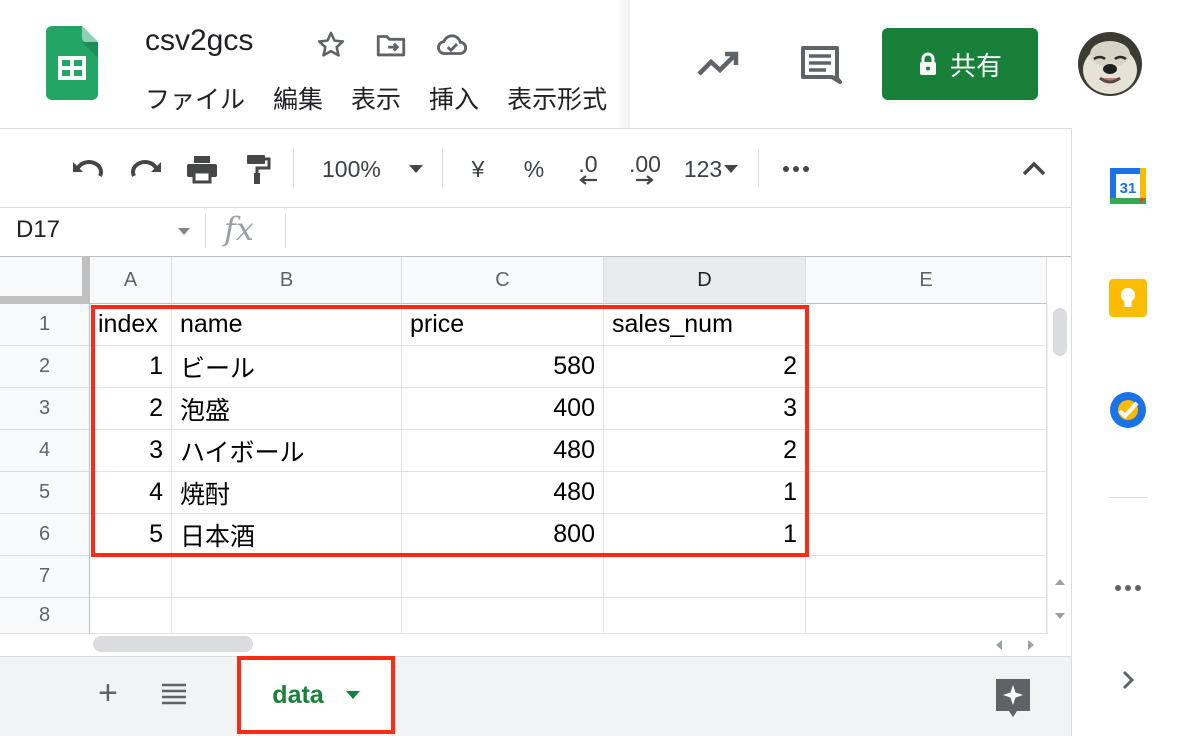  What do you see at coordinates (1060, 616) in the screenshot?
I see `scroll-down-icon` at bounding box center [1060, 616].